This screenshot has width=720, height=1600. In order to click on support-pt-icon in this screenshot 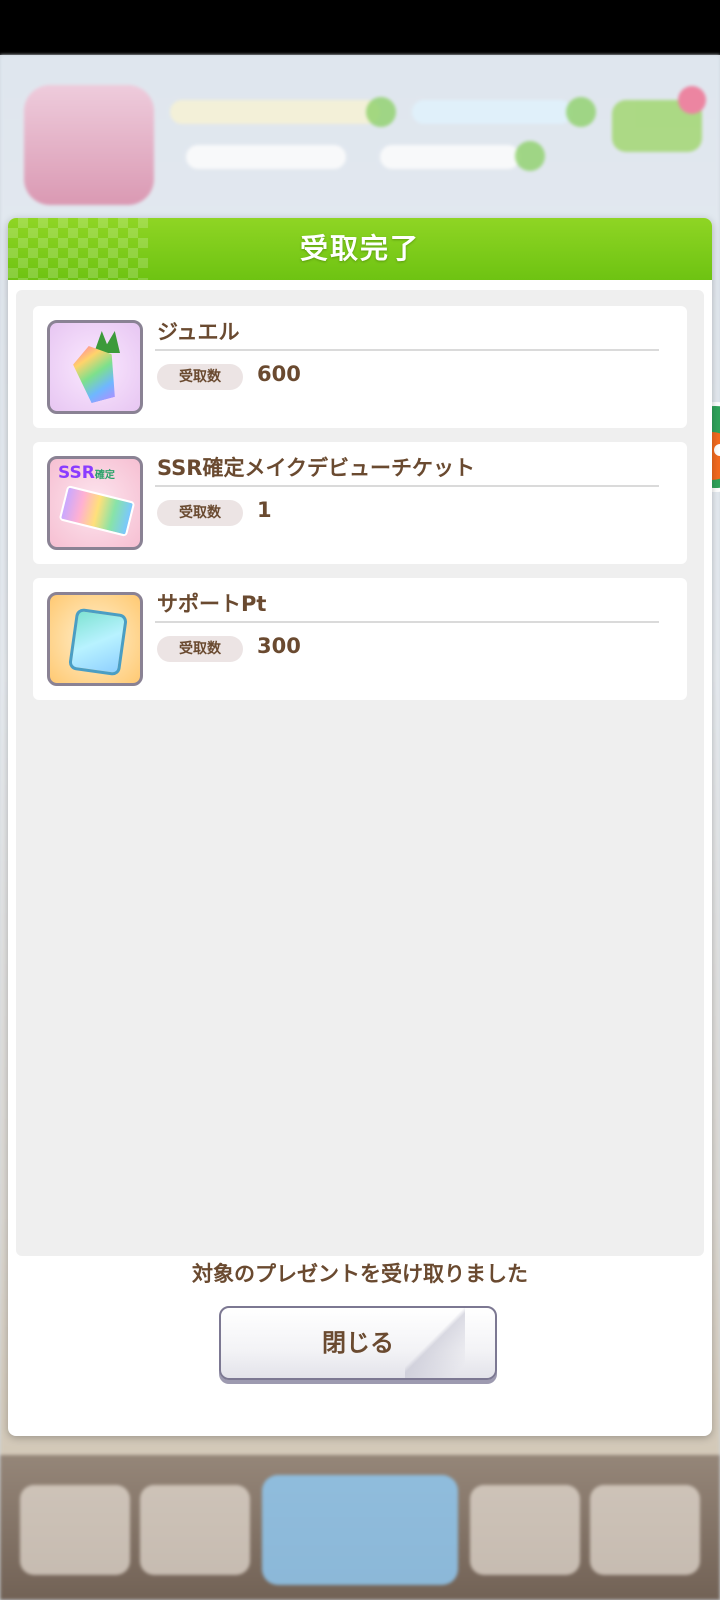, I will do `click(95, 639)`.